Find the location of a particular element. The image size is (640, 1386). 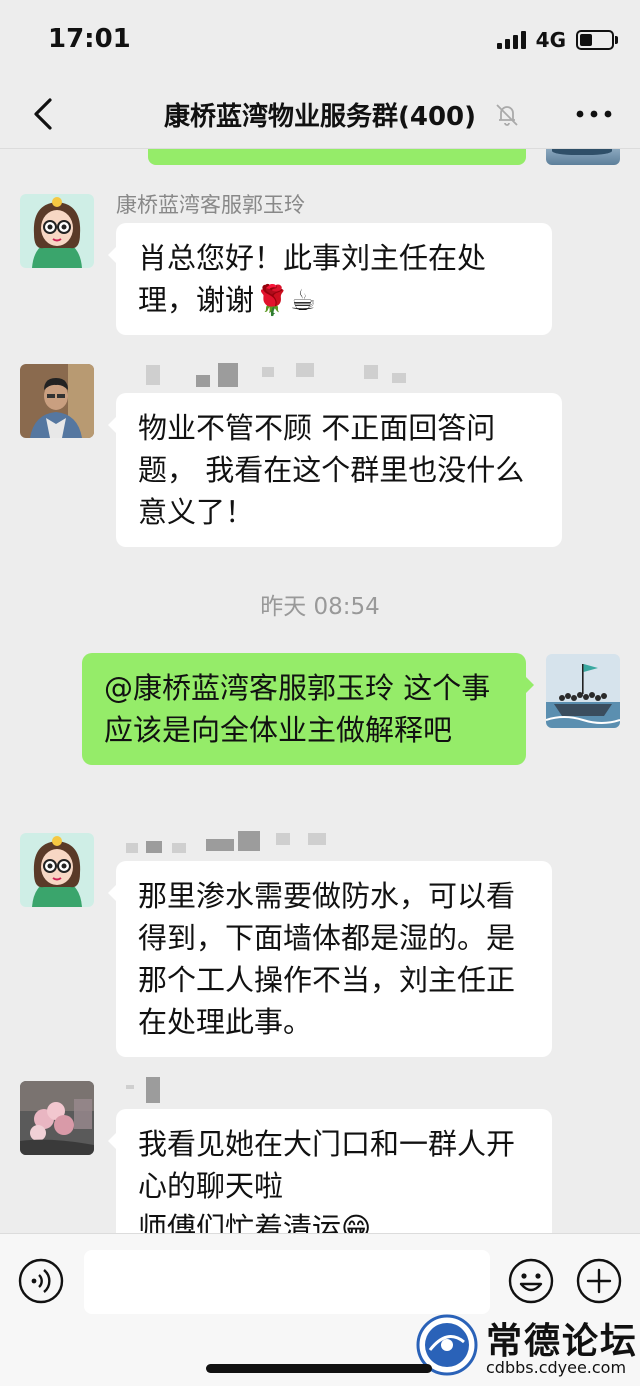

watermark-brand: 常德论坛 is located at coordinates (562, 1341).